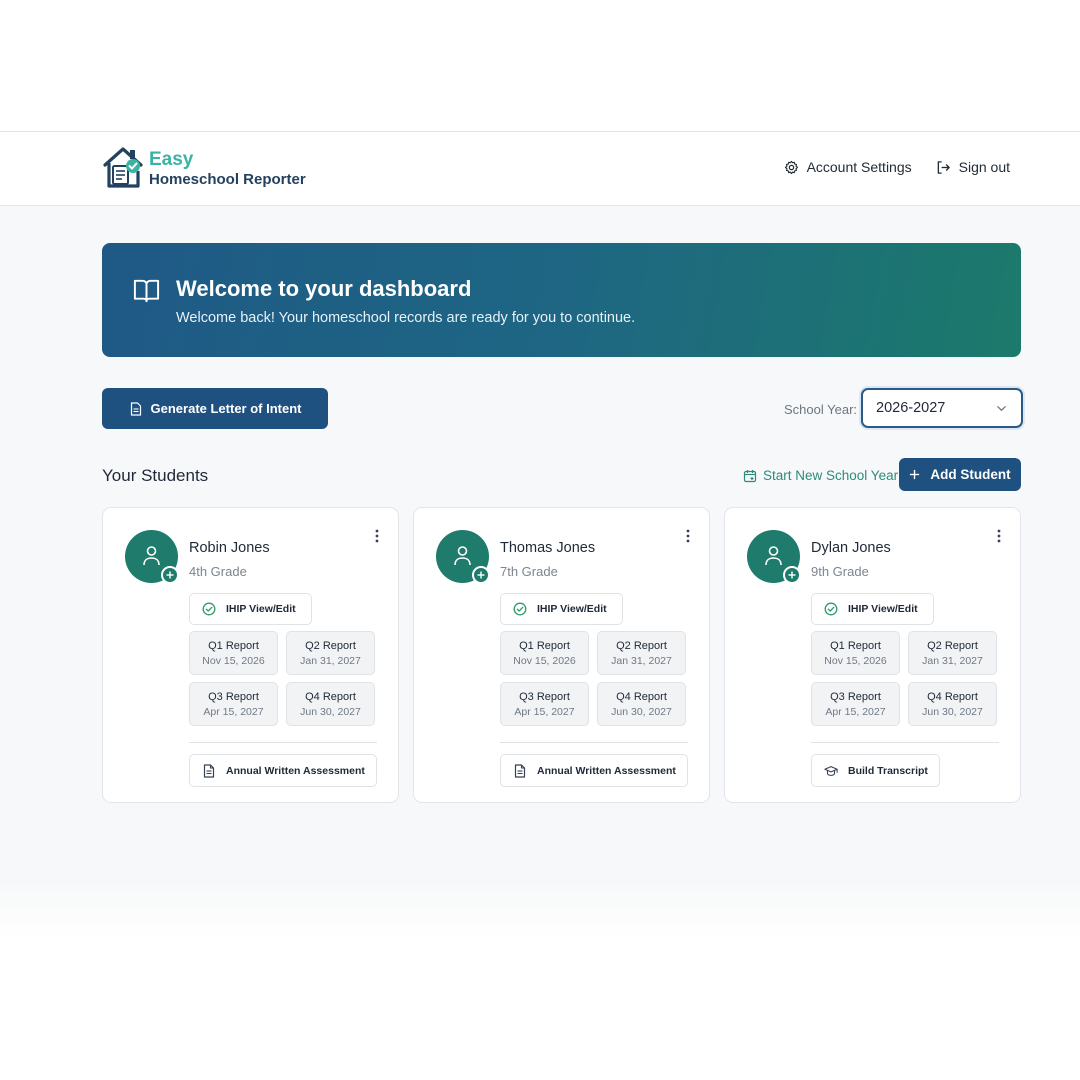 The image size is (1080, 1080). What do you see at coordinates (943, 167) in the screenshot?
I see `sign-out-icon` at bounding box center [943, 167].